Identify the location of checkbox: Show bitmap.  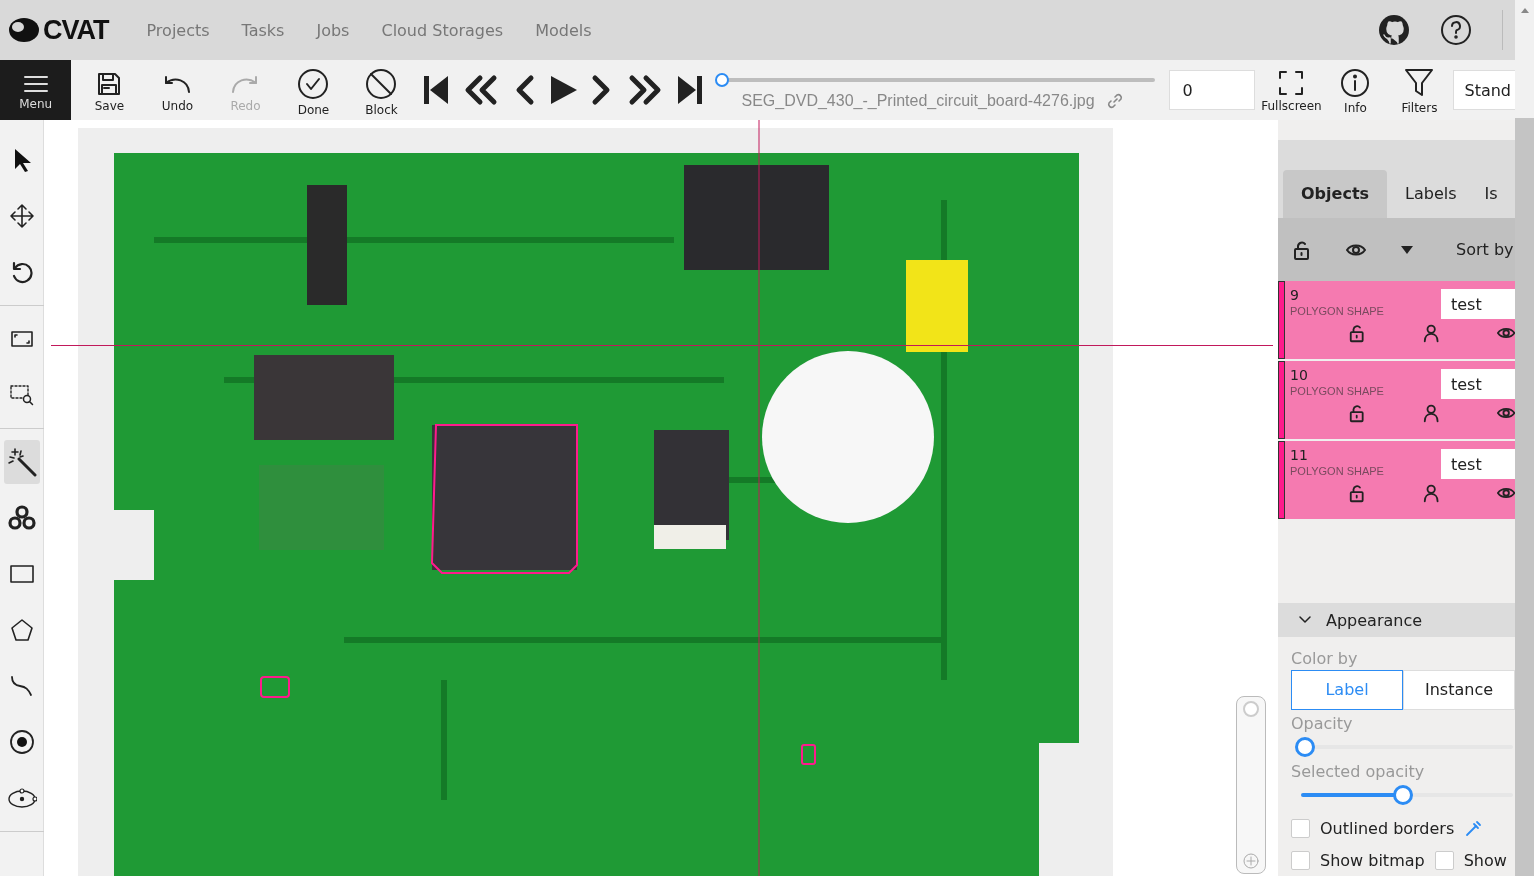
(1358, 860).